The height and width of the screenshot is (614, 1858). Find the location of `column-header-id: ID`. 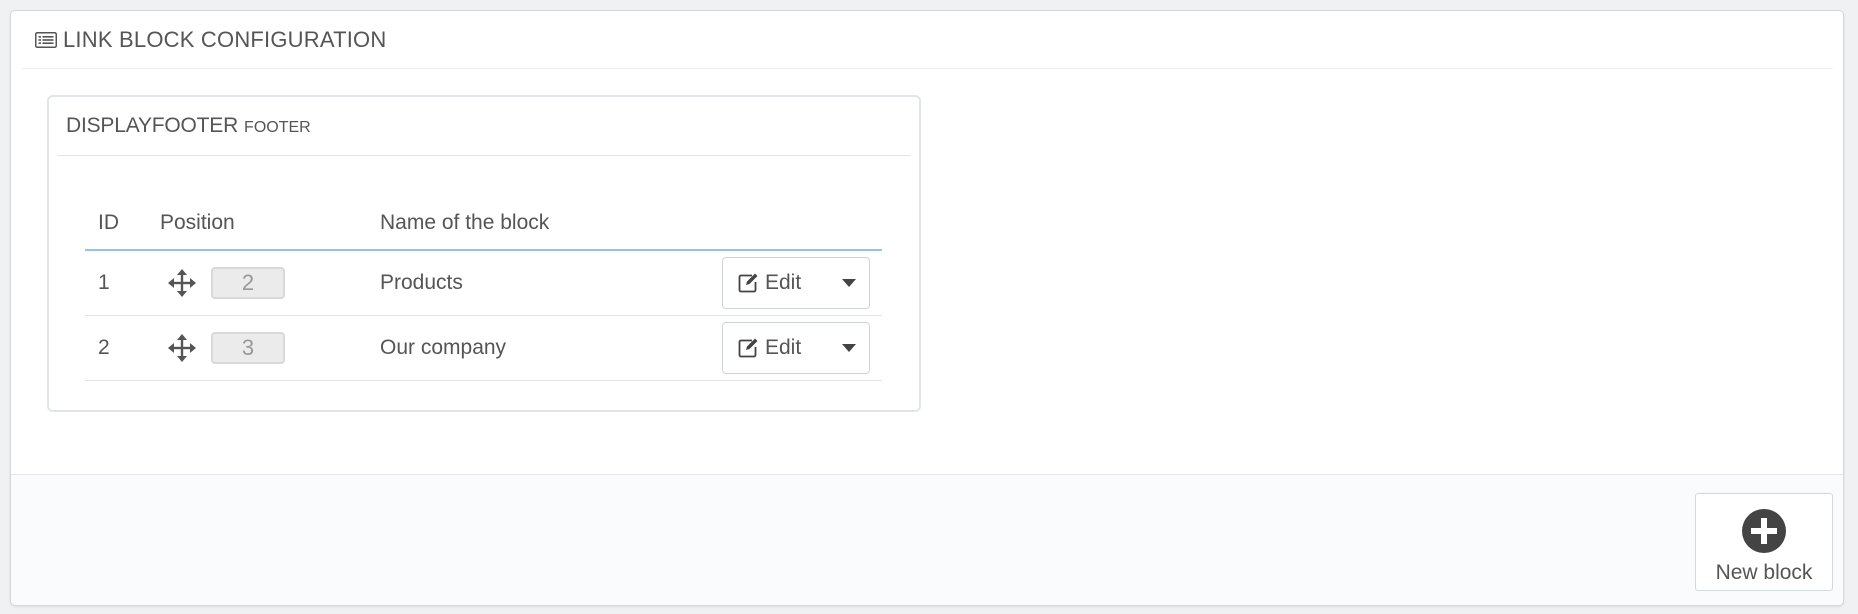

column-header-id: ID is located at coordinates (122, 224).